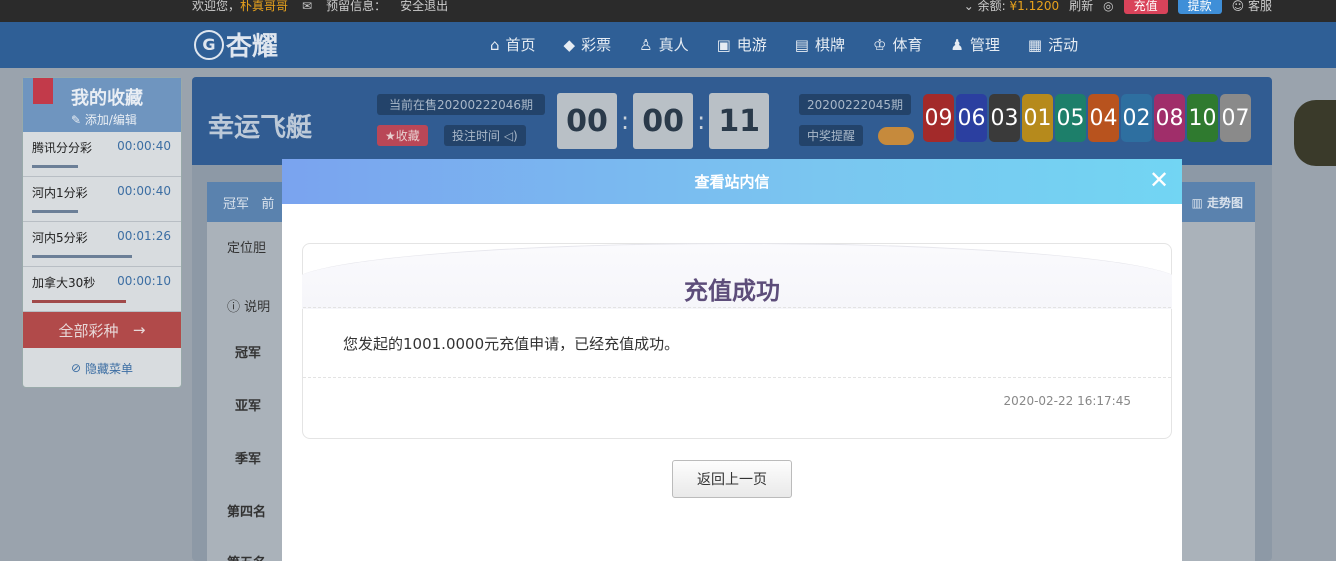 Image resolution: width=1336 pixels, height=561 pixels. I want to click on modal-header: 查看站内信, so click(732, 182).